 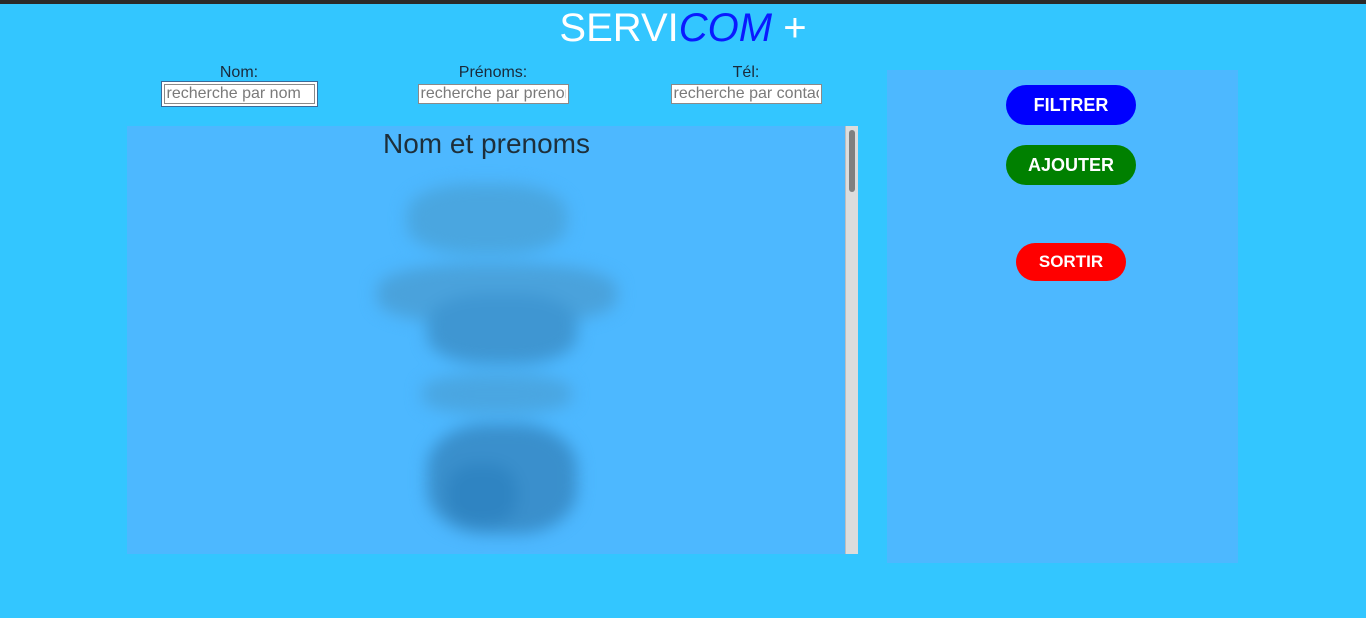 What do you see at coordinates (1071, 165) in the screenshot?
I see `add-button: AJOUTER` at bounding box center [1071, 165].